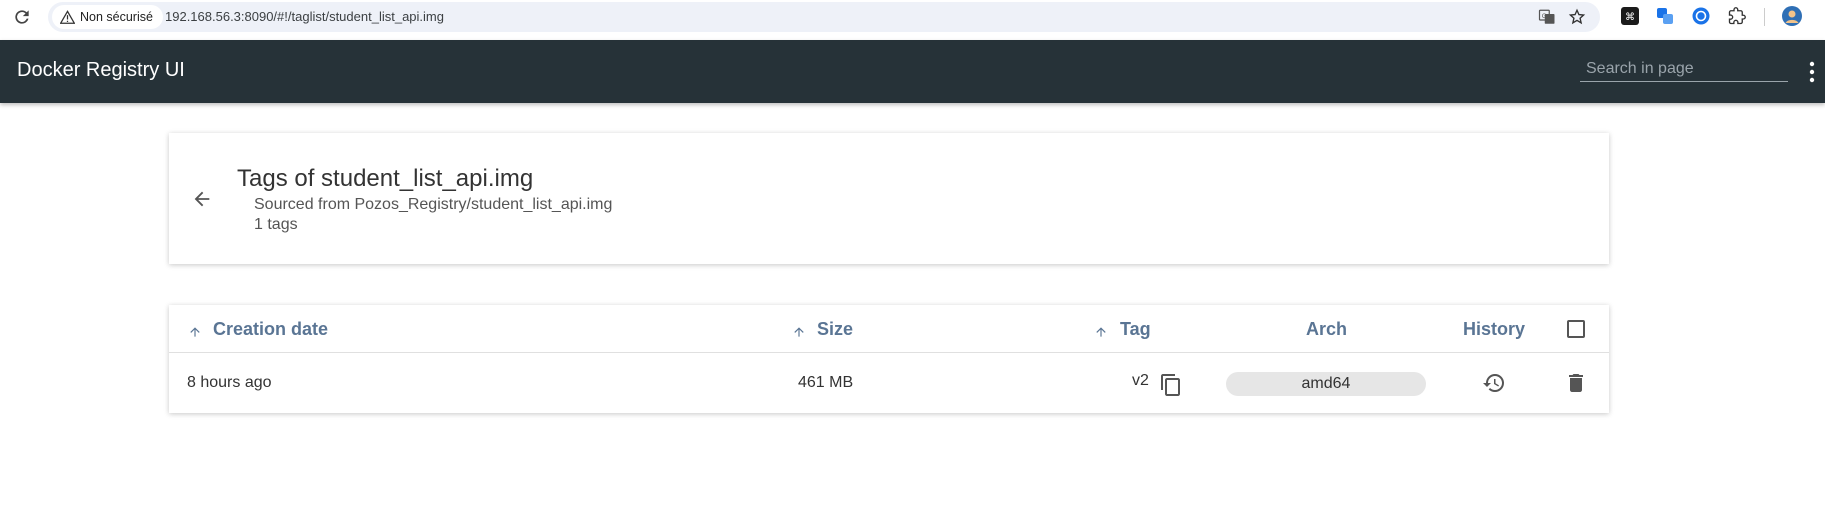  I want to click on bookmark-star-icon, so click(1577, 17).